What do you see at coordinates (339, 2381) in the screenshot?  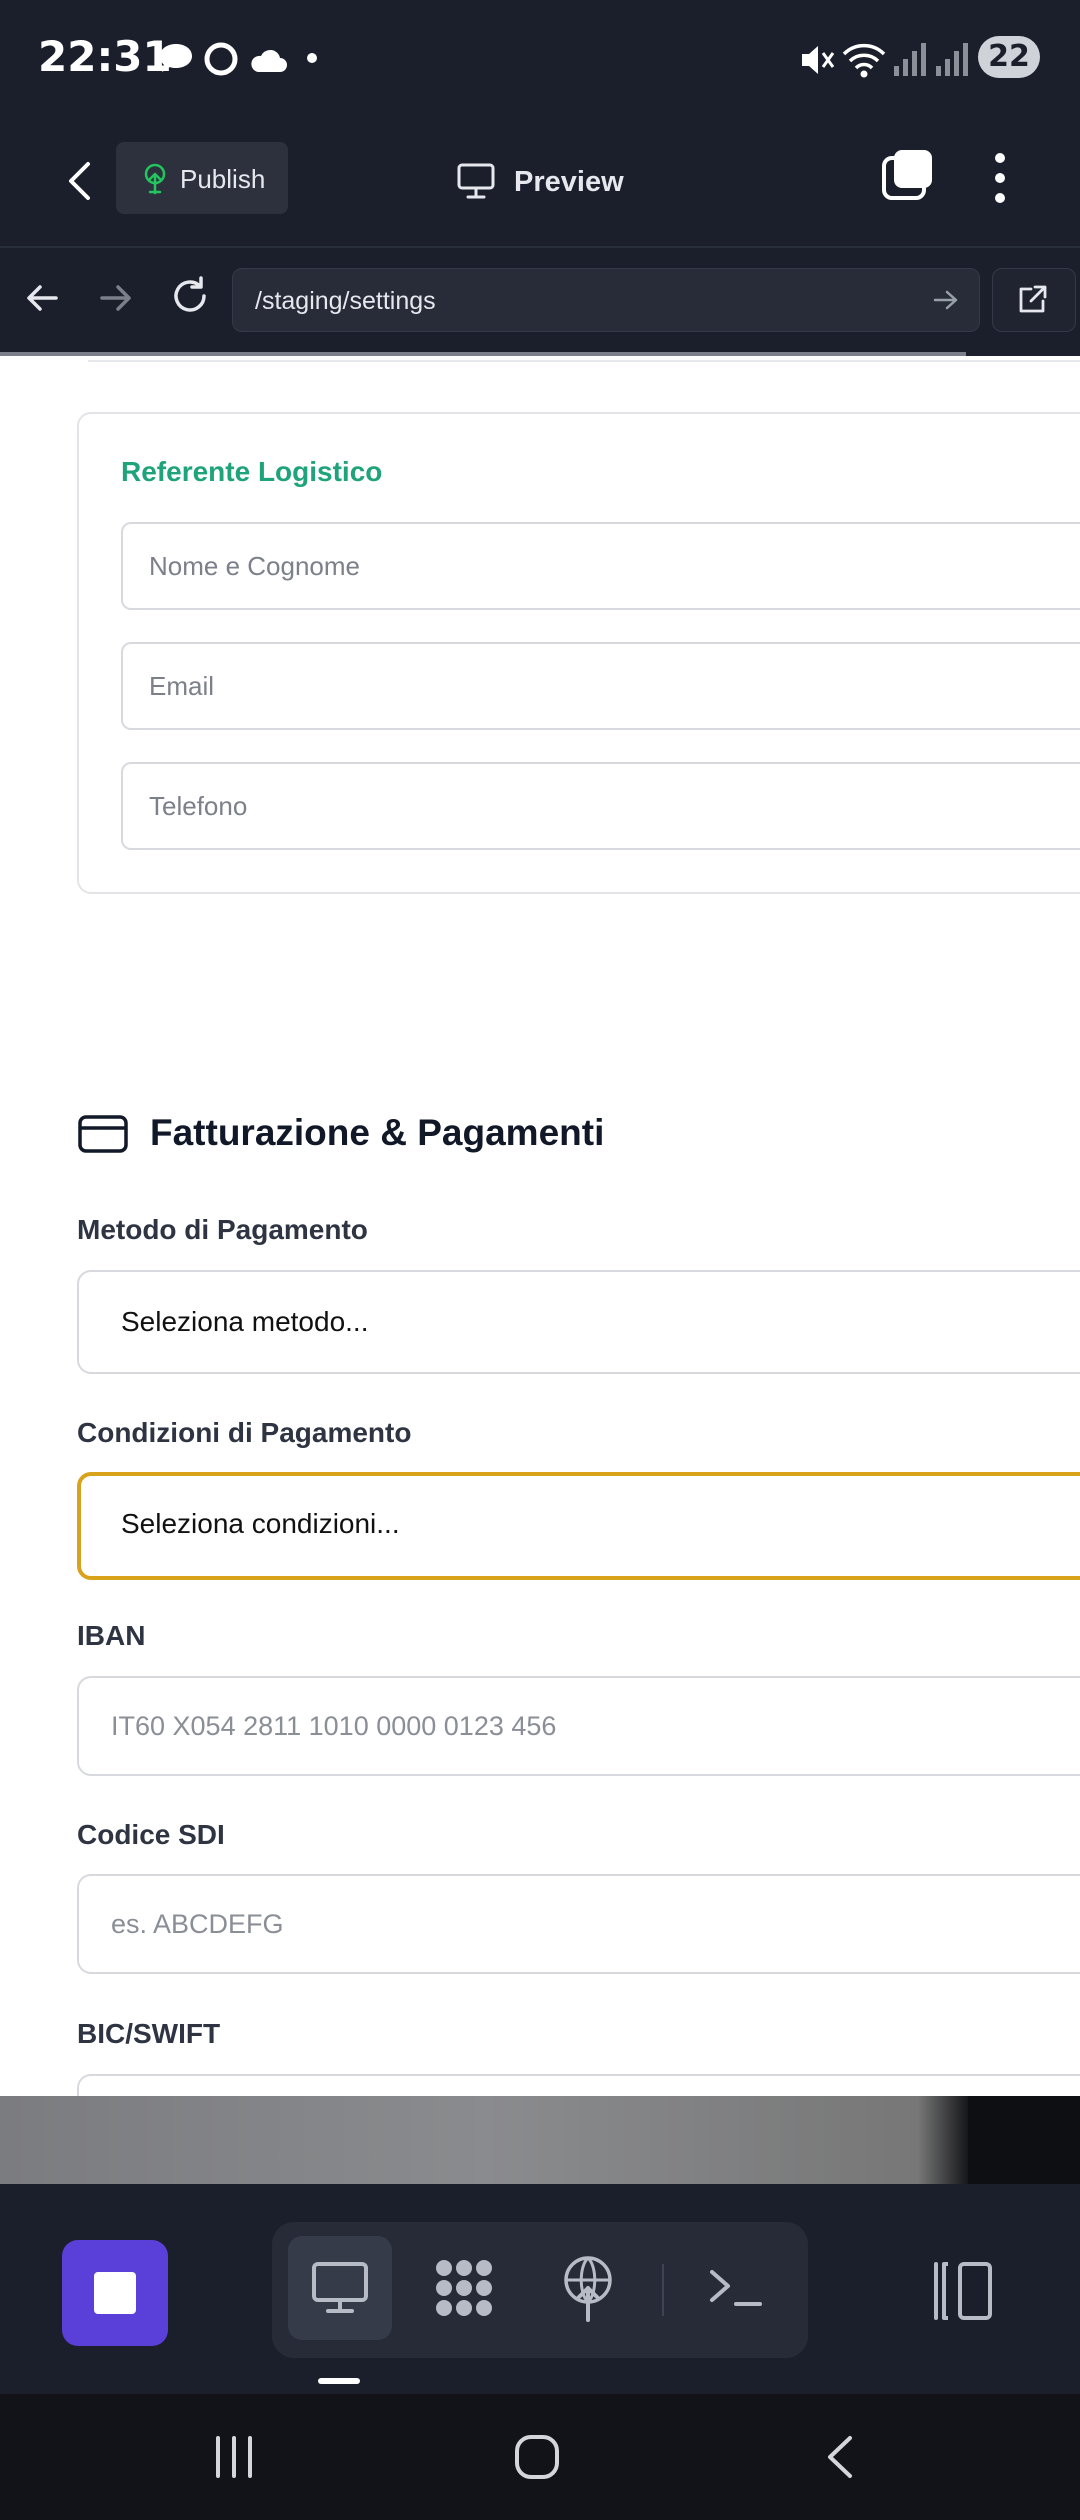 I see `sheet-handle` at bounding box center [339, 2381].